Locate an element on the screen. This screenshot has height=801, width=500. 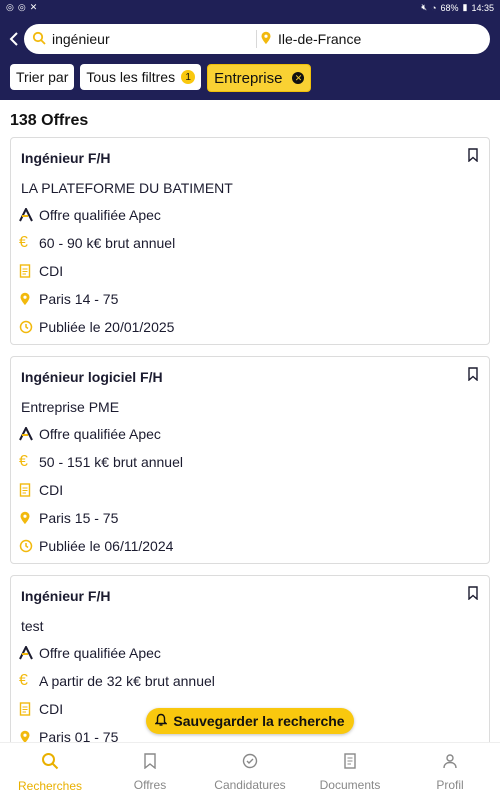
nav-label: Recherches is located at coordinates (50, 785).